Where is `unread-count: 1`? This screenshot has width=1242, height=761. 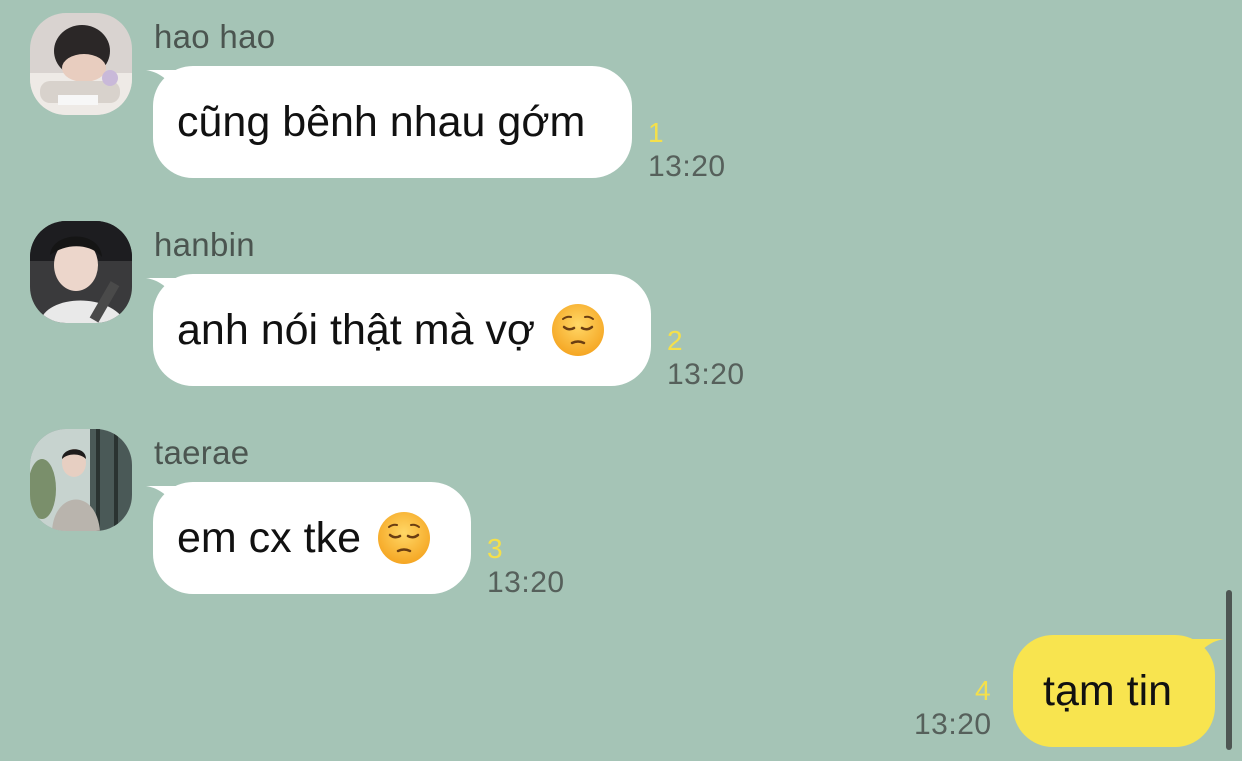
unread-count: 1 is located at coordinates (656, 132).